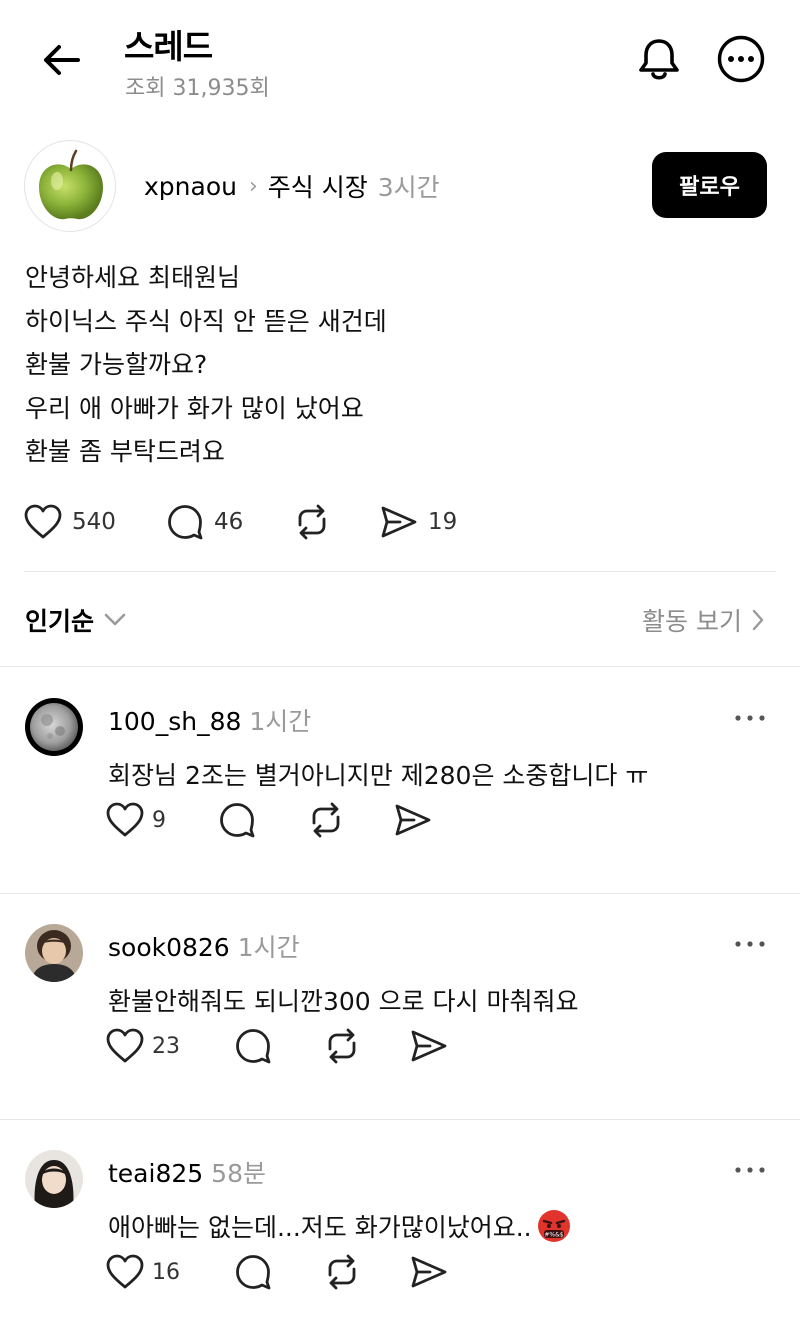  What do you see at coordinates (70, 186) in the screenshot?
I see `author-avatar` at bounding box center [70, 186].